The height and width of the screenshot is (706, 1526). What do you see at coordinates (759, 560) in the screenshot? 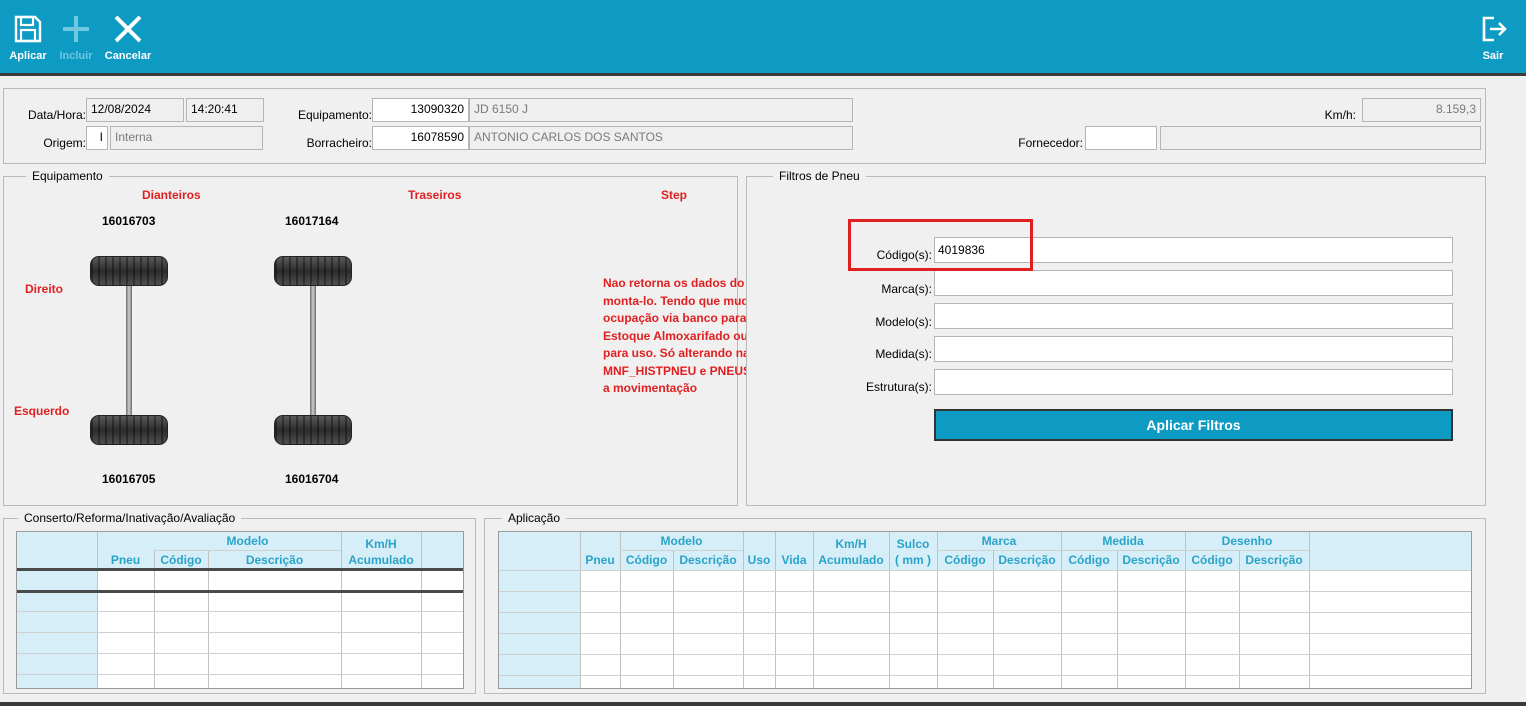
I see `app-col-use: Uso` at bounding box center [759, 560].